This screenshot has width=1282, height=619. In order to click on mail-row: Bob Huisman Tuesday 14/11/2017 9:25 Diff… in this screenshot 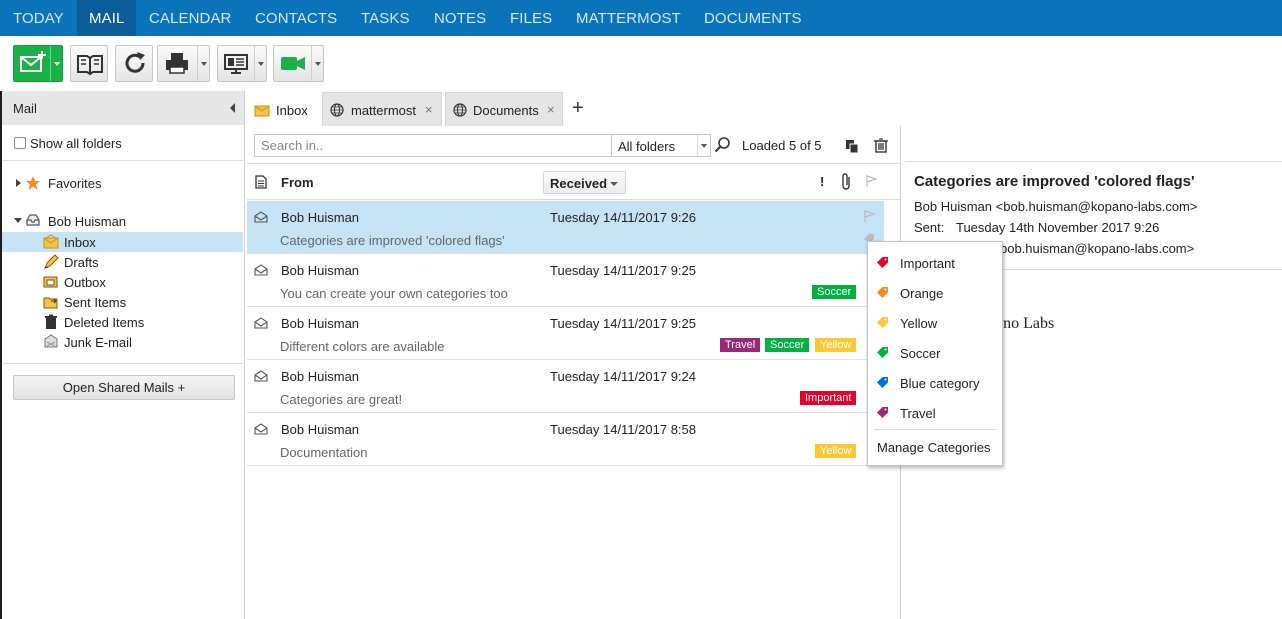, I will do `click(565, 333)`.